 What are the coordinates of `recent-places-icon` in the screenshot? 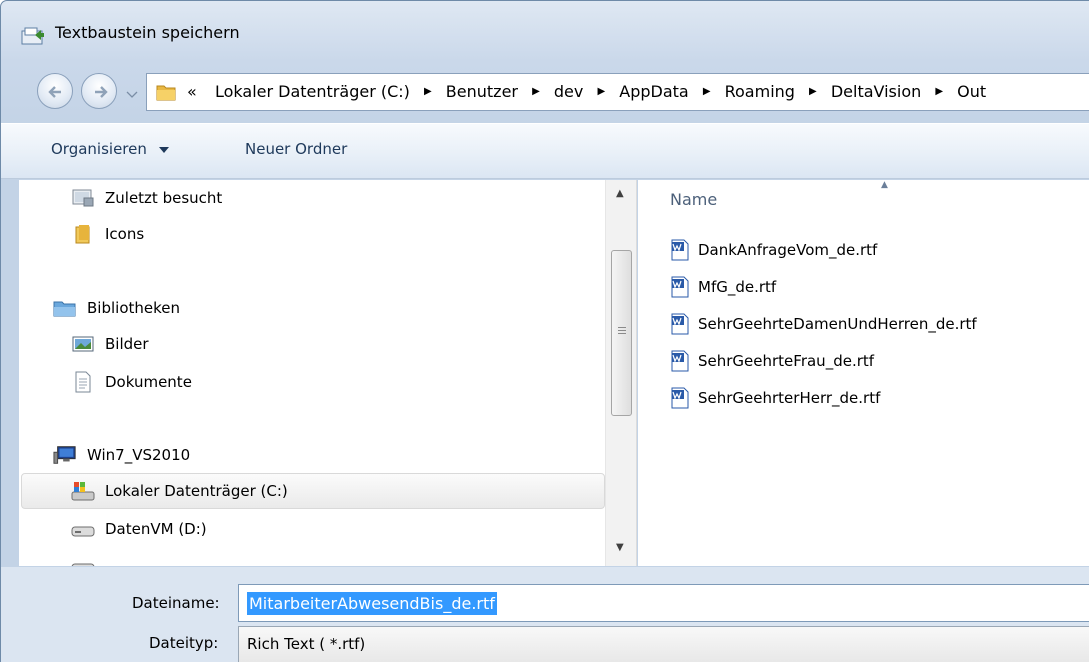 It's located at (83, 198).